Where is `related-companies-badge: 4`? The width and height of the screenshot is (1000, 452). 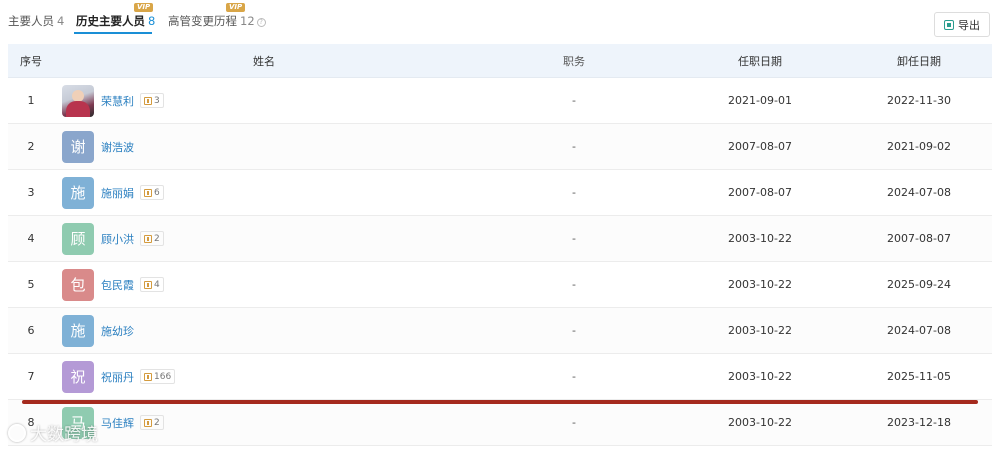
related-companies-badge: 4 is located at coordinates (152, 284).